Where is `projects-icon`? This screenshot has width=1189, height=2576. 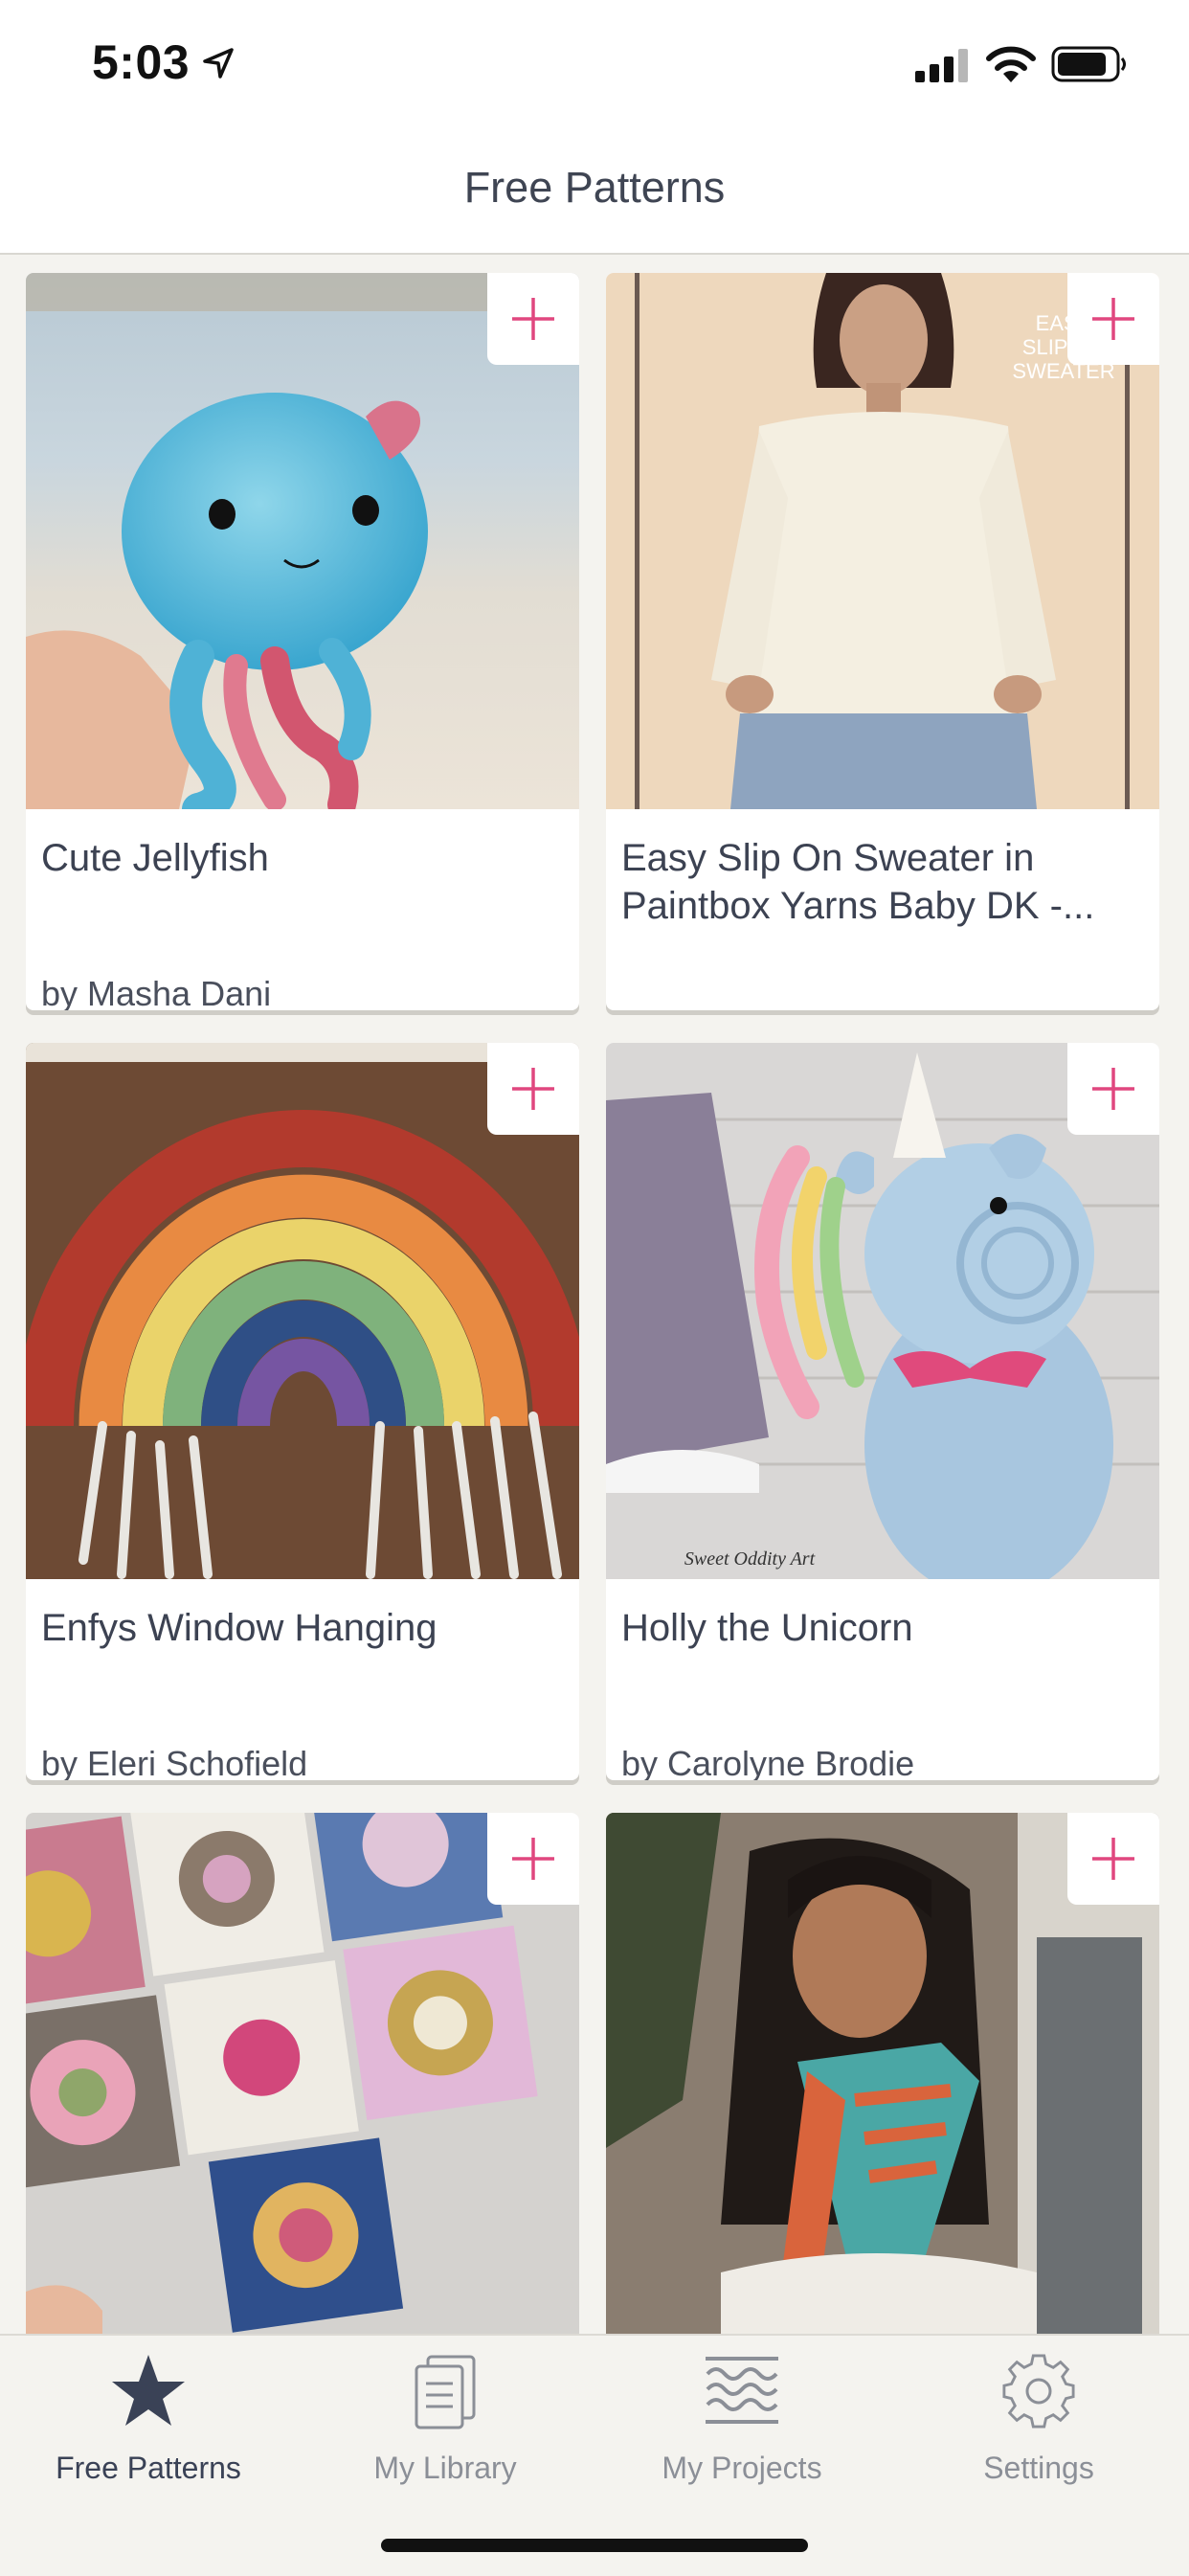 projects-icon is located at coordinates (742, 2390).